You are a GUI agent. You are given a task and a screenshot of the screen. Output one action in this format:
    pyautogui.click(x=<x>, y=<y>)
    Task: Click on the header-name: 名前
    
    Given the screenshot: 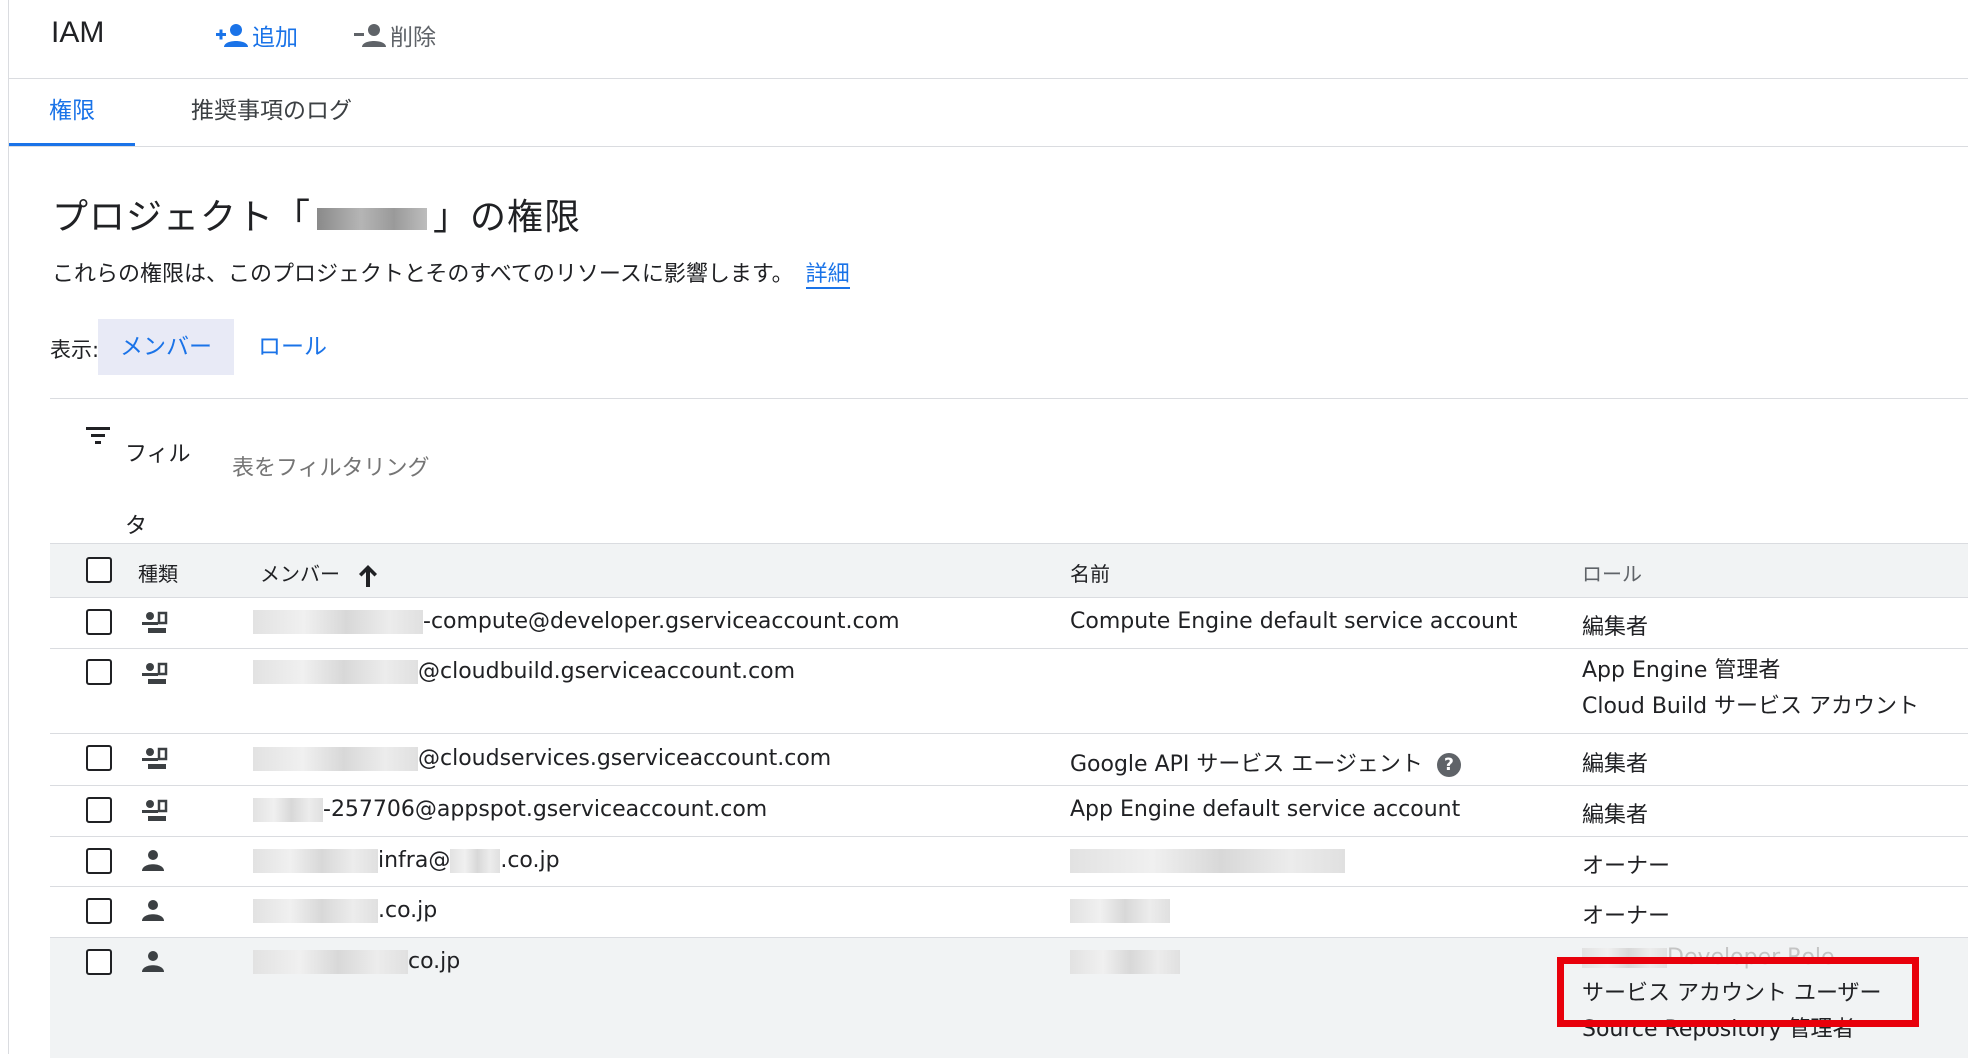 What is the action you would take?
    pyautogui.click(x=1090, y=574)
    